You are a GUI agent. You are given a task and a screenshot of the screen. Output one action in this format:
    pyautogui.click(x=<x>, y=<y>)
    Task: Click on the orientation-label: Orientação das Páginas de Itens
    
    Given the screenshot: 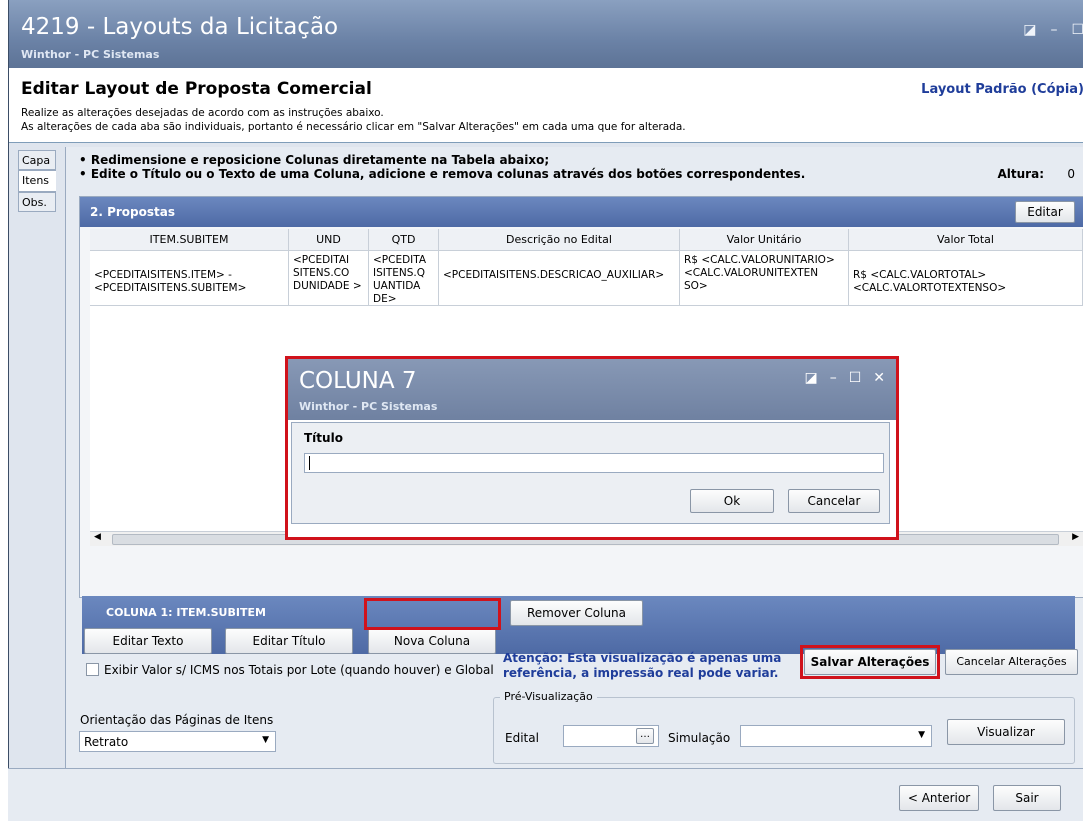 What is the action you would take?
    pyautogui.click(x=177, y=720)
    